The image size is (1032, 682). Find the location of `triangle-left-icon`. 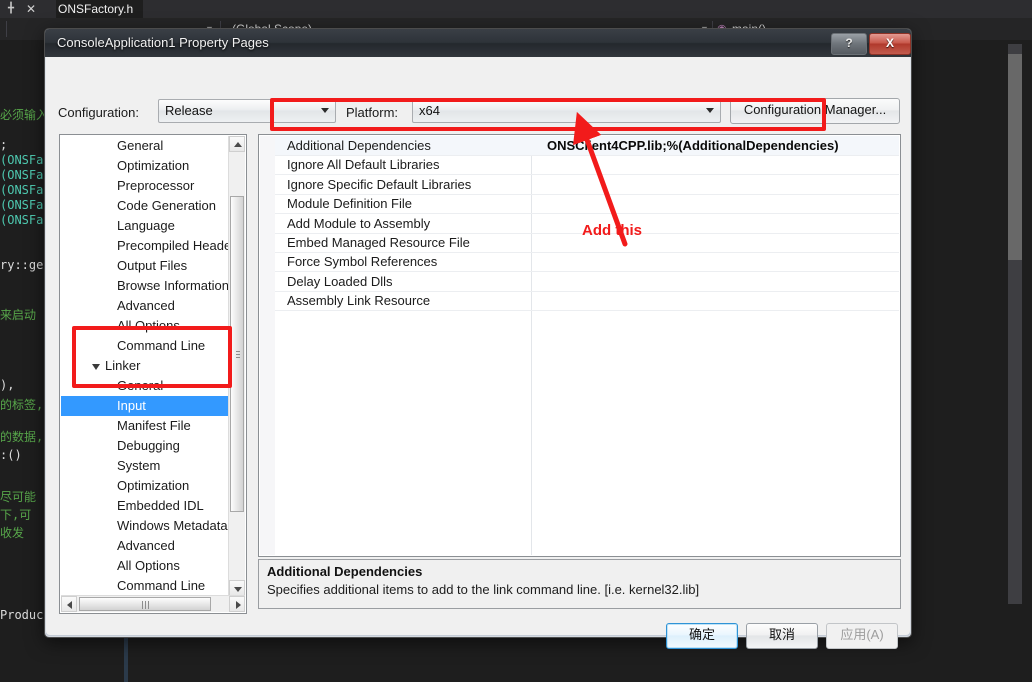

triangle-left-icon is located at coordinates (69, 605).